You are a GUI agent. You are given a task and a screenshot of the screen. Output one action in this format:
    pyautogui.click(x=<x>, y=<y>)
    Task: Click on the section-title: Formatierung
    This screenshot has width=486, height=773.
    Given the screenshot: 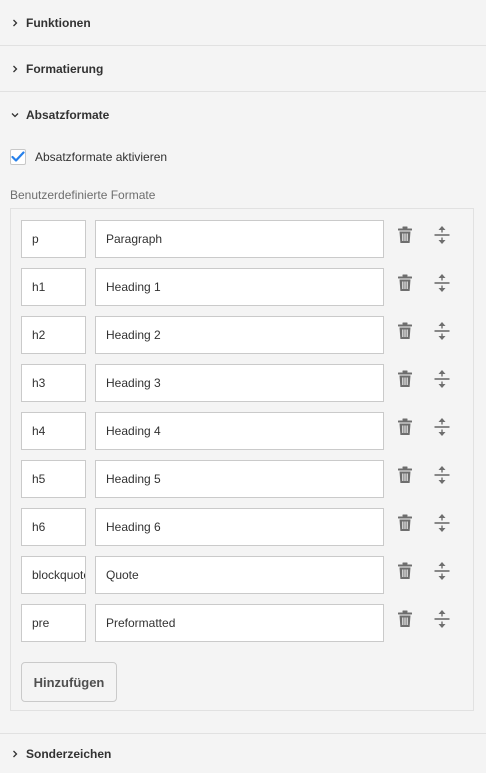 What is the action you would take?
    pyautogui.click(x=65, y=68)
    